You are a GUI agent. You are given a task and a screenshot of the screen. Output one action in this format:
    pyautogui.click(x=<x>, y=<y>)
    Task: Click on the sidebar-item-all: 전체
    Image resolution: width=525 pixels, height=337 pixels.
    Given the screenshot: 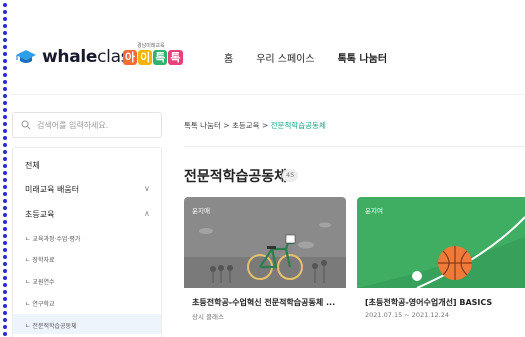 What is the action you would take?
    pyautogui.click(x=32, y=165)
    